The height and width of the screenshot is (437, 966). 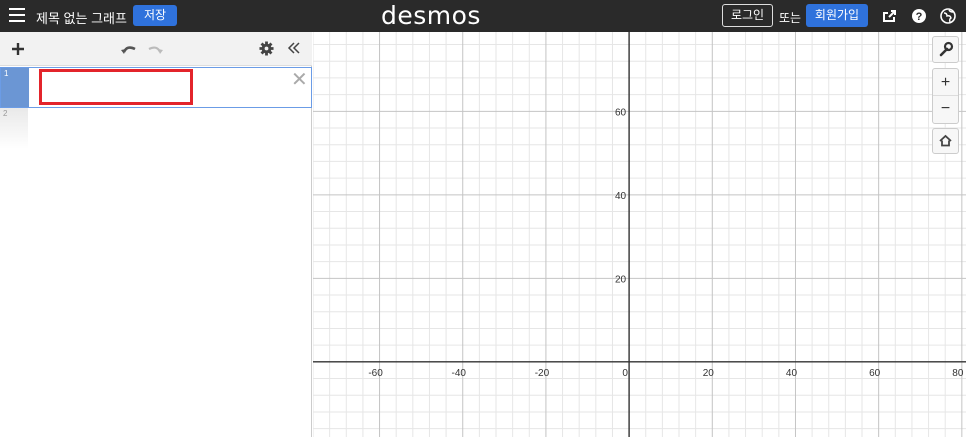 What do you see at coordinates (18, 51) in the screenshot?
I see `add-expression-plus-icon` at bounding box center [18, 51].